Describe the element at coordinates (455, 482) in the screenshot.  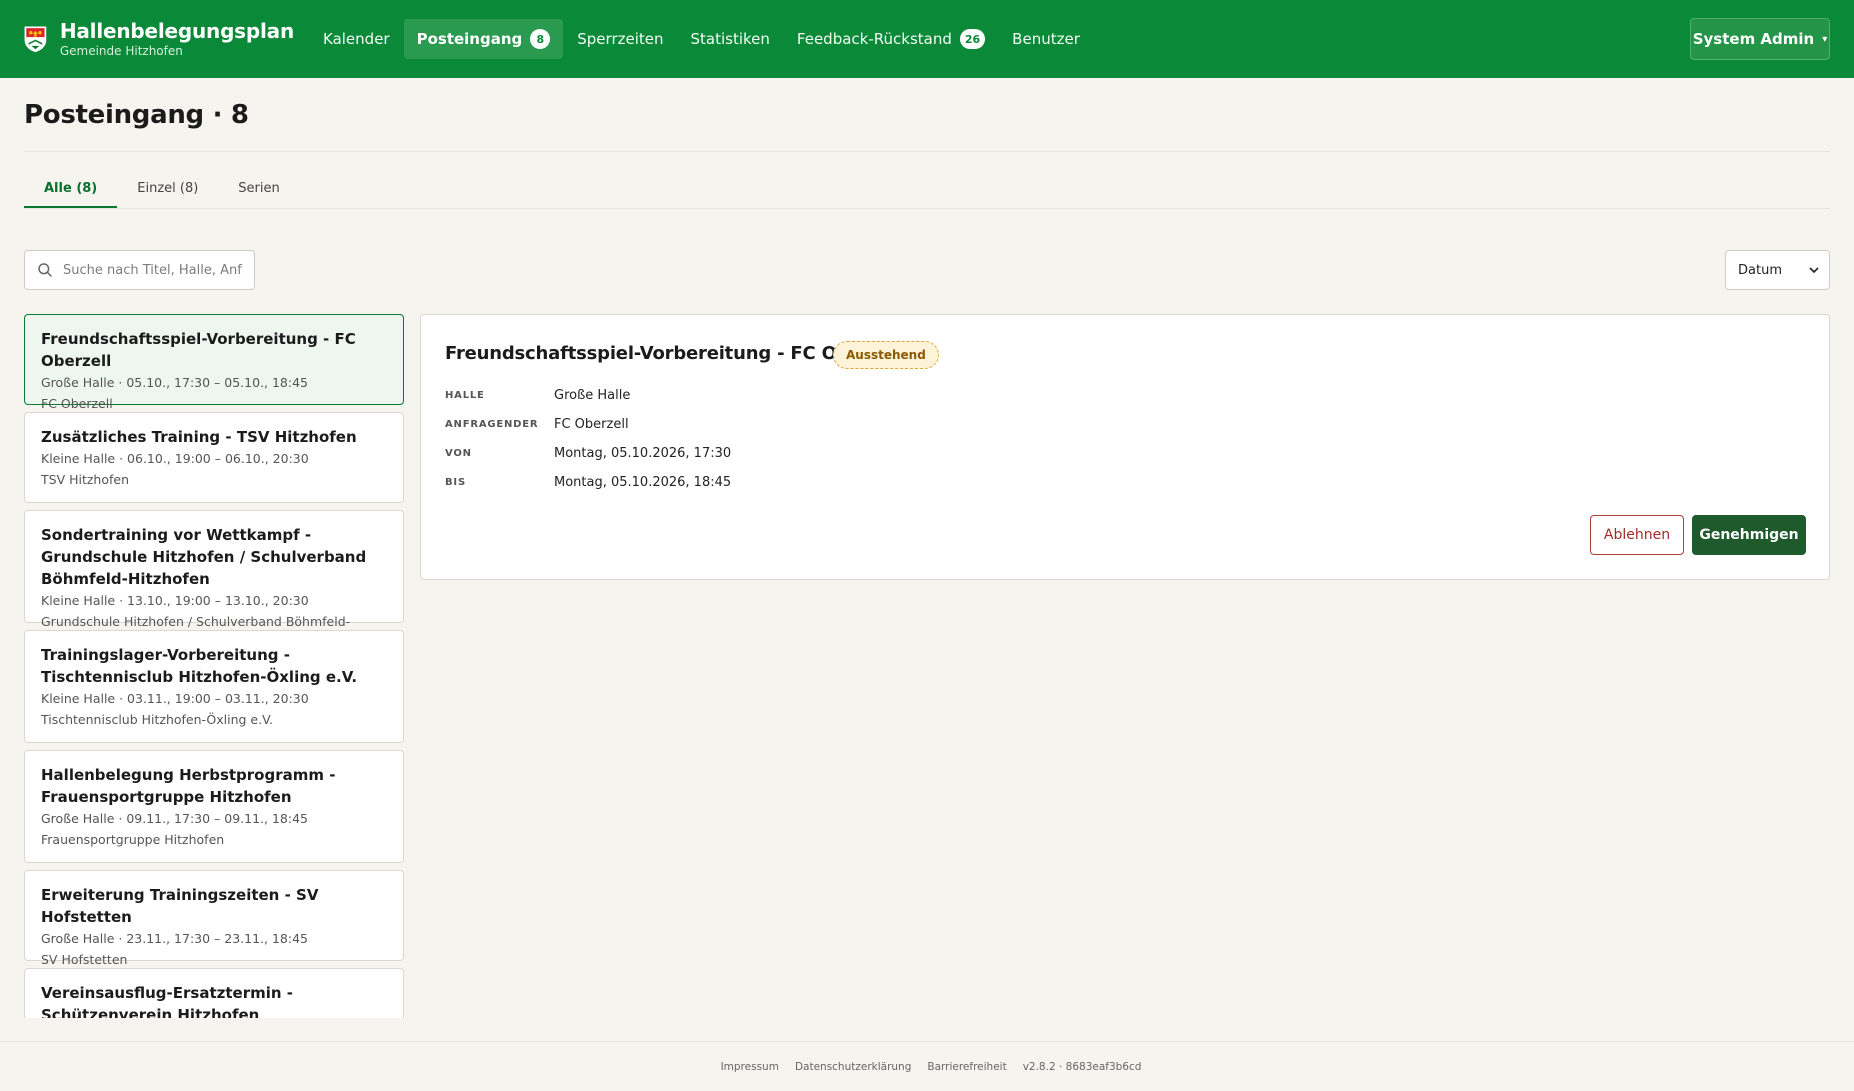
I see `field-label: Bis` at that location.